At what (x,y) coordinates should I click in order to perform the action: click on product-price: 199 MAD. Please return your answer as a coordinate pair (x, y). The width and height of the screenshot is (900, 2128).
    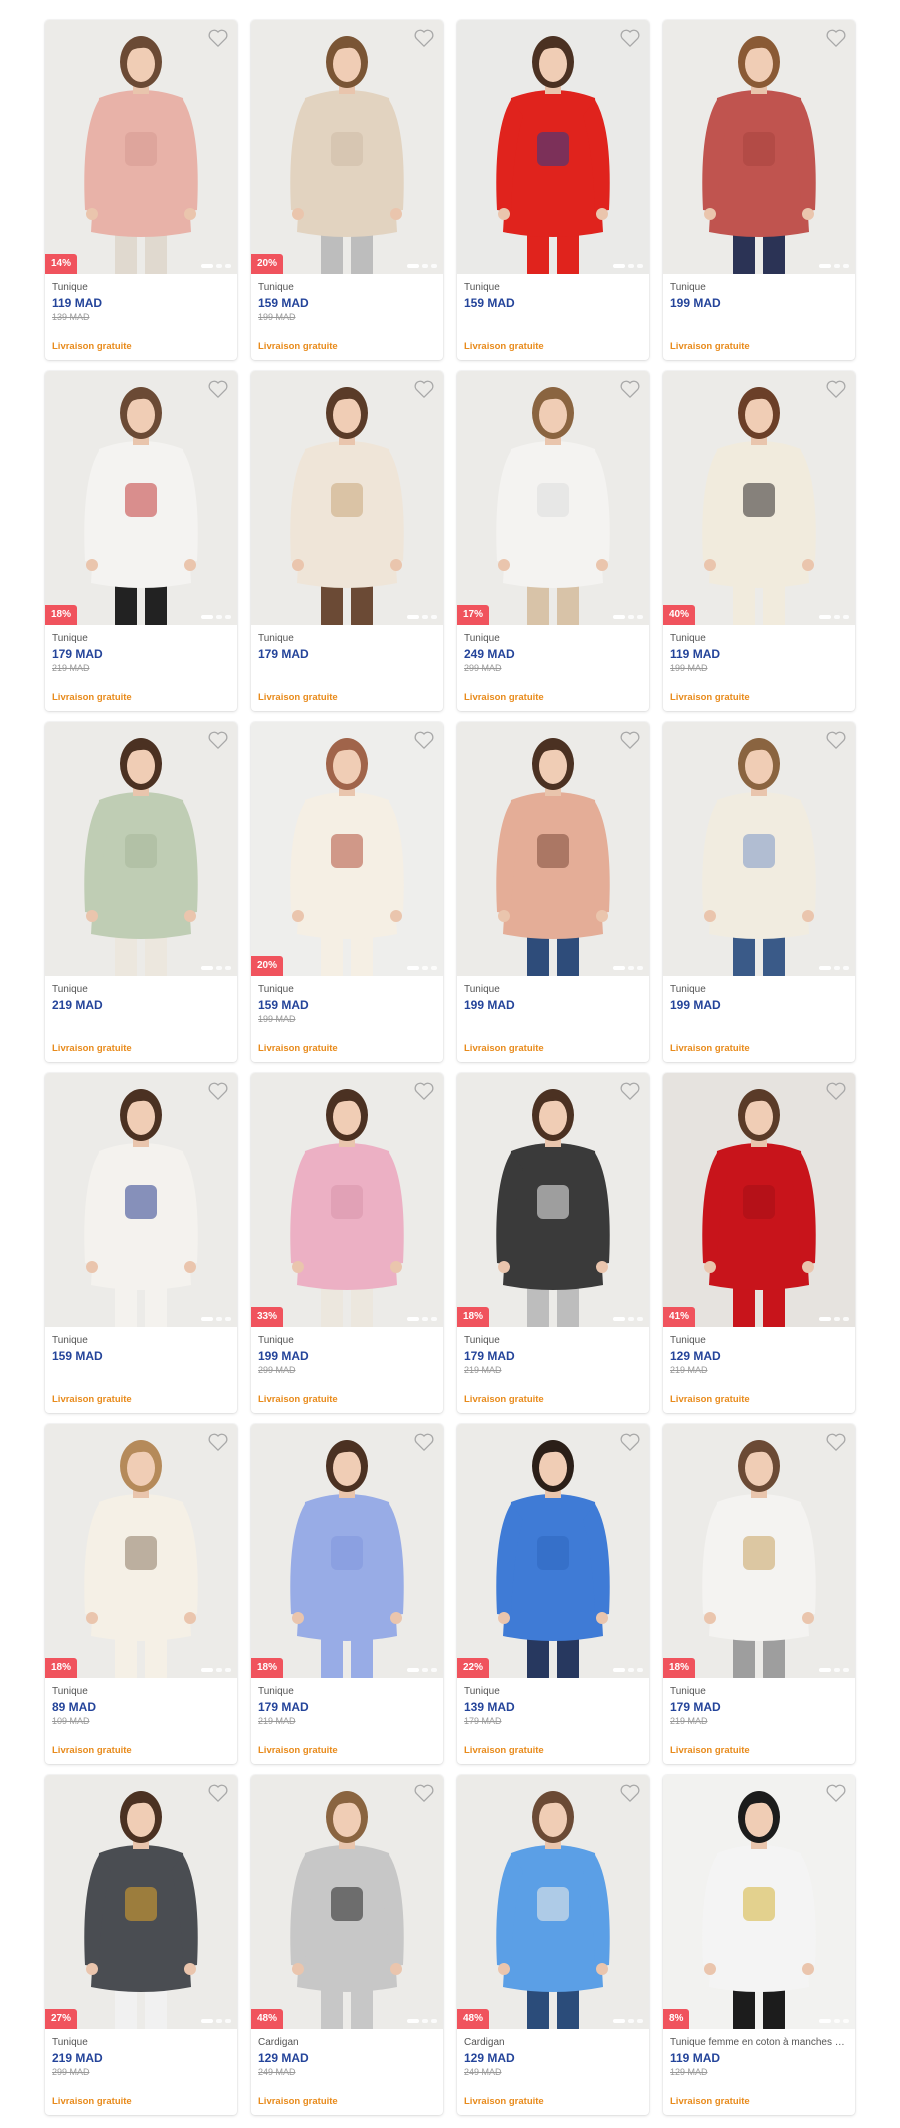
    Looking at the image, I should click on (695, 1005).